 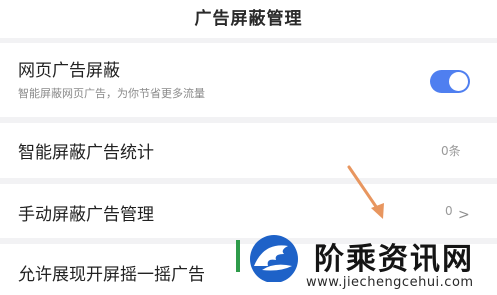 What do you see at coordinates (464, 215) in the screenshot?
I see `chevron-right-icon: >` at bounding box center [464, 215].